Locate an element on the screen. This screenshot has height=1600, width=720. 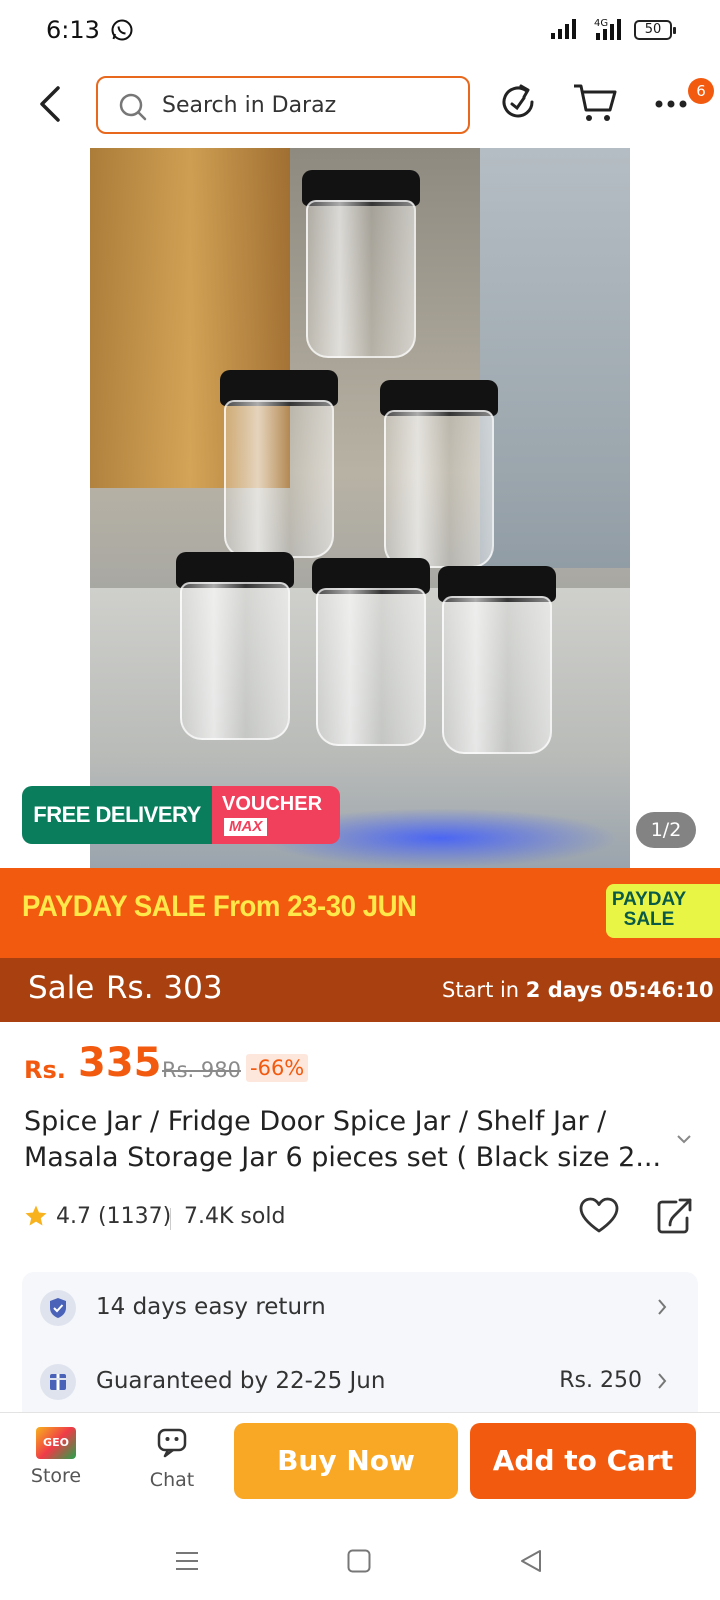
sold-count: 7.4K sold is located at coordinates (235, 1216).